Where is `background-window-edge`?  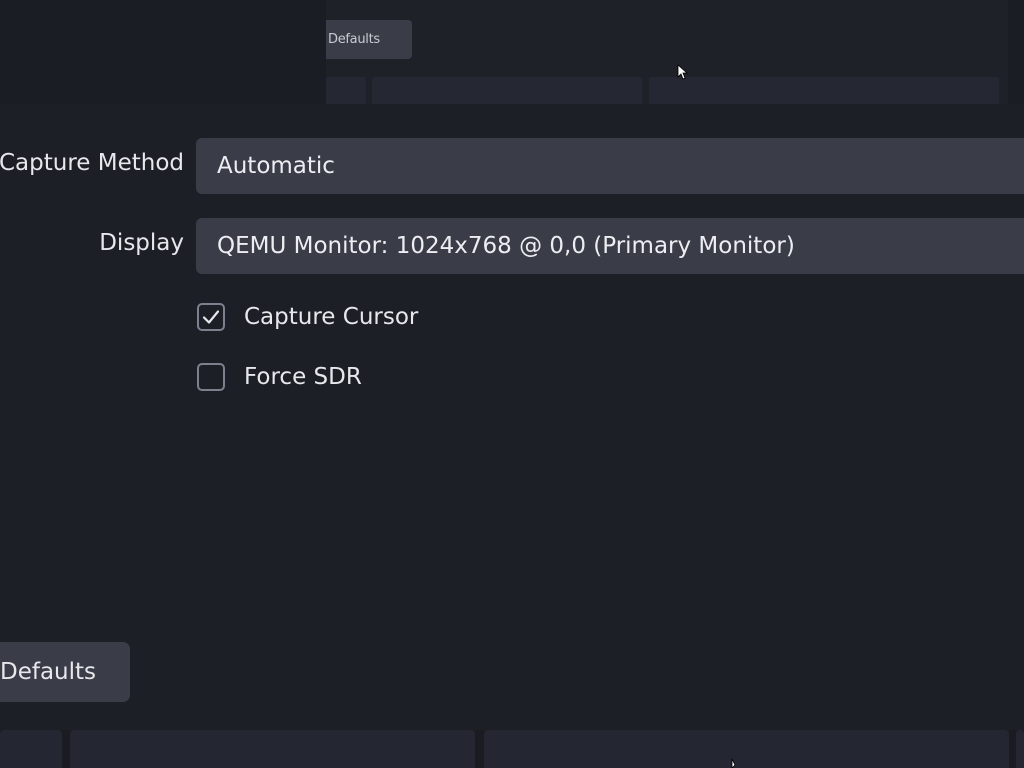 background-window-edge is located at coordinates (1016, 52).